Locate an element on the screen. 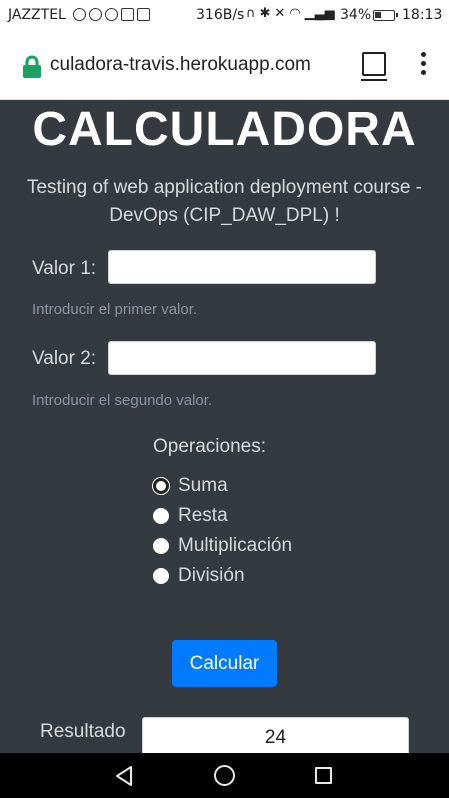 The width and height of the screenshot is (449, 798). wifi-icon: ◠ is located at coordinates (295, 13).